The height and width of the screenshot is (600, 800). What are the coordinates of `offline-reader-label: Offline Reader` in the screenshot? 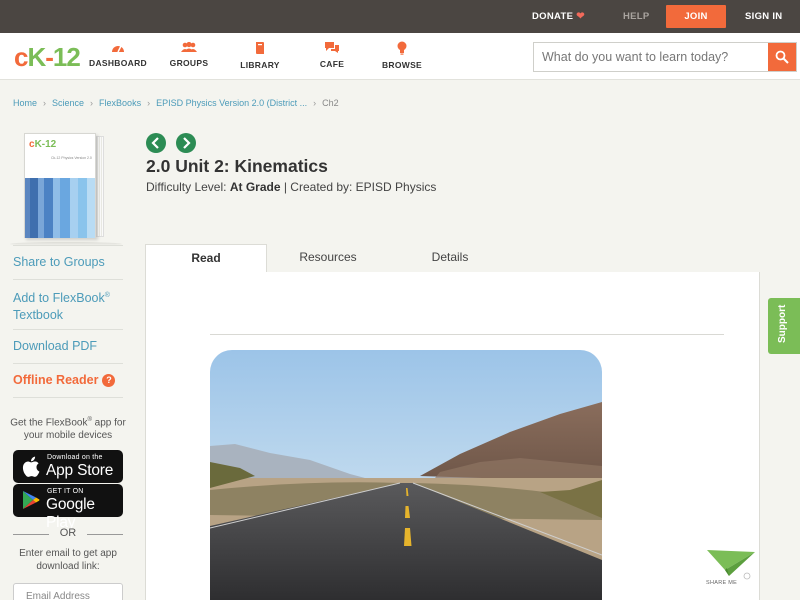 It's located at (56, 380).